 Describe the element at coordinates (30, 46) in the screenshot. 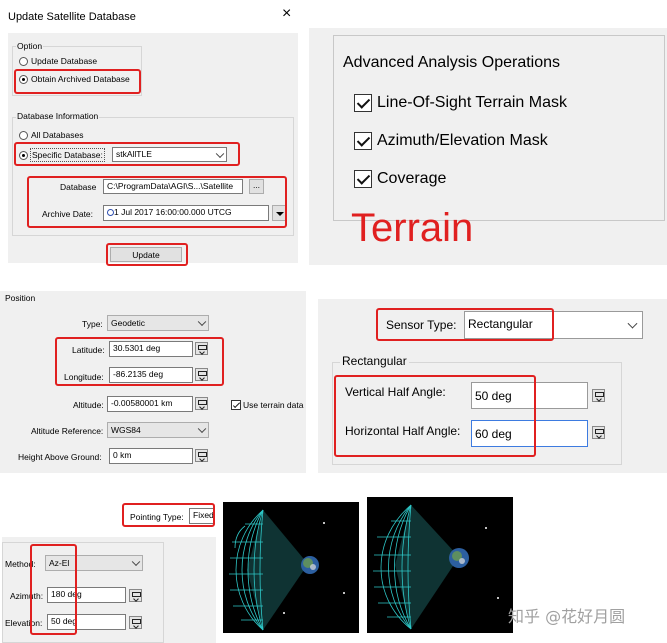

I see `option-group-label: Option` at that location.